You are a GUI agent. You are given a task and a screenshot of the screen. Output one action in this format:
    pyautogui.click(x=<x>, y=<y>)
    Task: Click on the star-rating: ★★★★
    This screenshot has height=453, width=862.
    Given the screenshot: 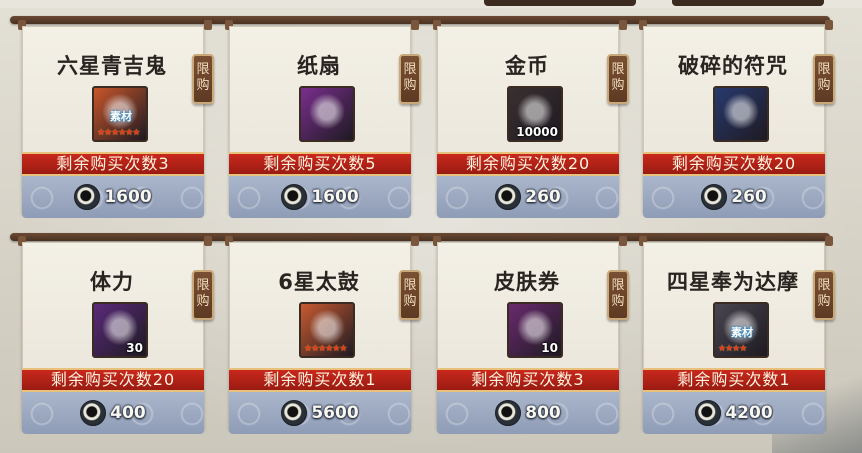 What is the action you would take?
    pyautogui.click(x=732, y=349)
    